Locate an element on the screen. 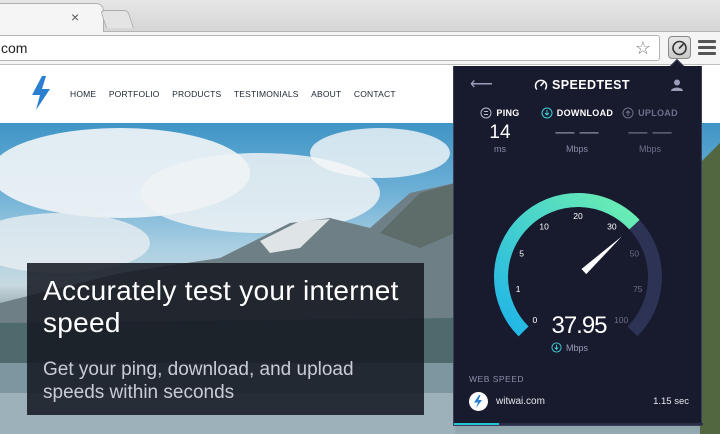 The image size is (720, 434). gauge-tick-label-75: 75 is located at coordinates (638, 289).